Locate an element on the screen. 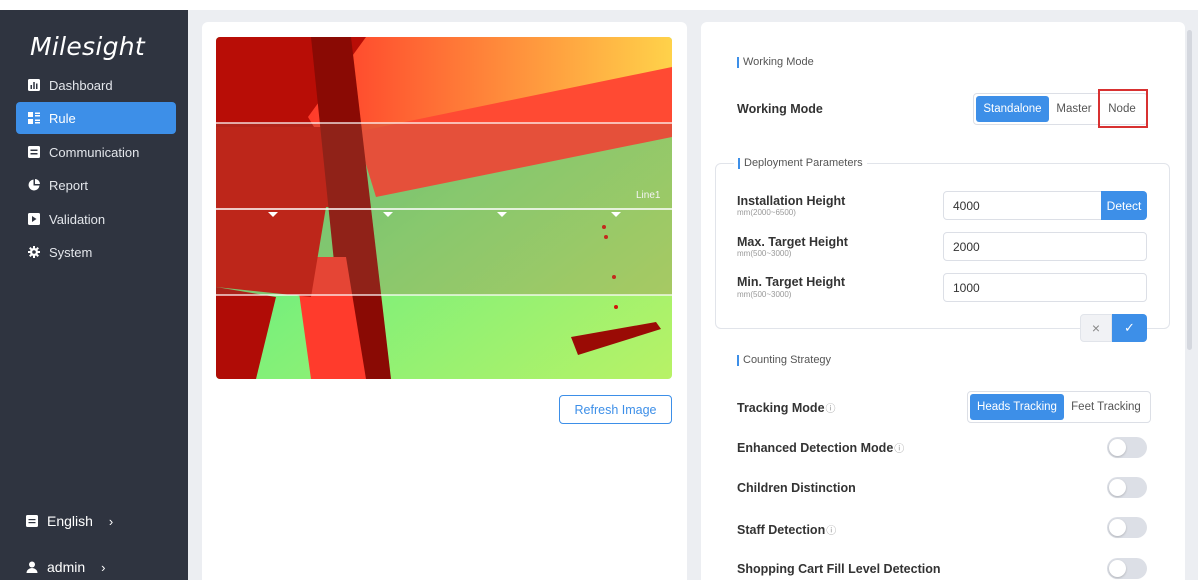 This screenshot has width=1198, height=582. installation-height-range: mm(2000~6500) is located at coordinates (766, 212).